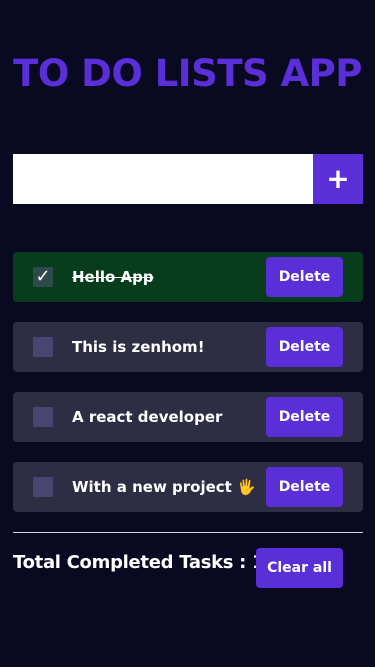  I want to click on task-checkbox: ✓, so click(43, 277).